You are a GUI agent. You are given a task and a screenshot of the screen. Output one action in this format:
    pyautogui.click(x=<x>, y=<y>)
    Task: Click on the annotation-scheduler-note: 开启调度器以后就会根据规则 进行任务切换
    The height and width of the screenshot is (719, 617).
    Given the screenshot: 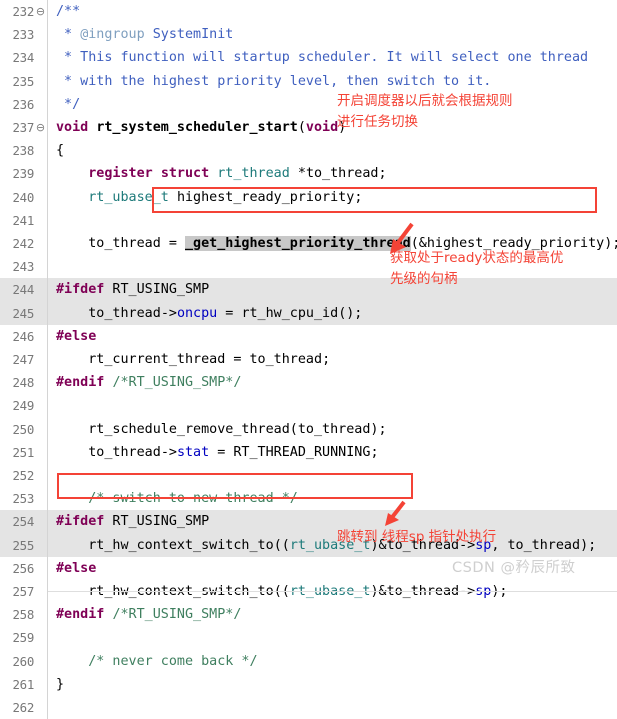 What is the action you would take?
    pyautogui.click(x=425, y=112)
    